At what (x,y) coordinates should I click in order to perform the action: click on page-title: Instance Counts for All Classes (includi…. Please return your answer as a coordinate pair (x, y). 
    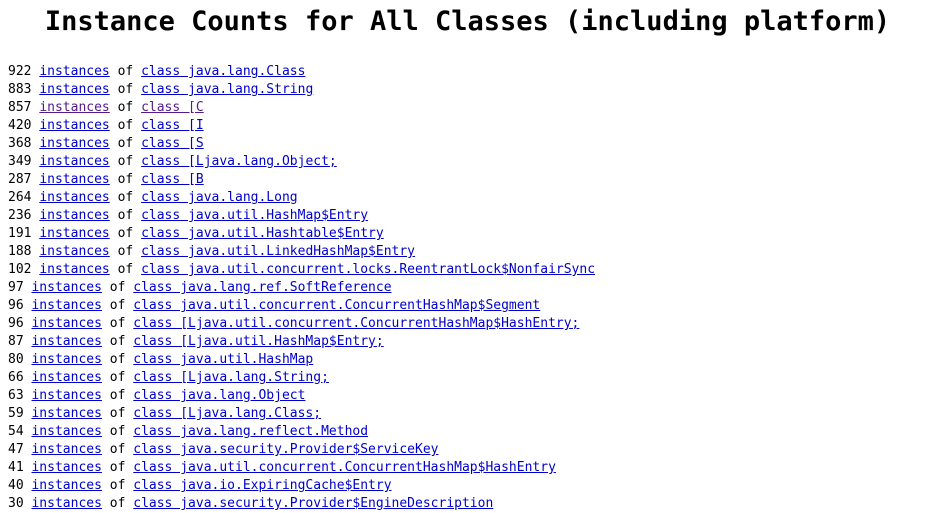
    Looking at the image, I should click on (467, 21).